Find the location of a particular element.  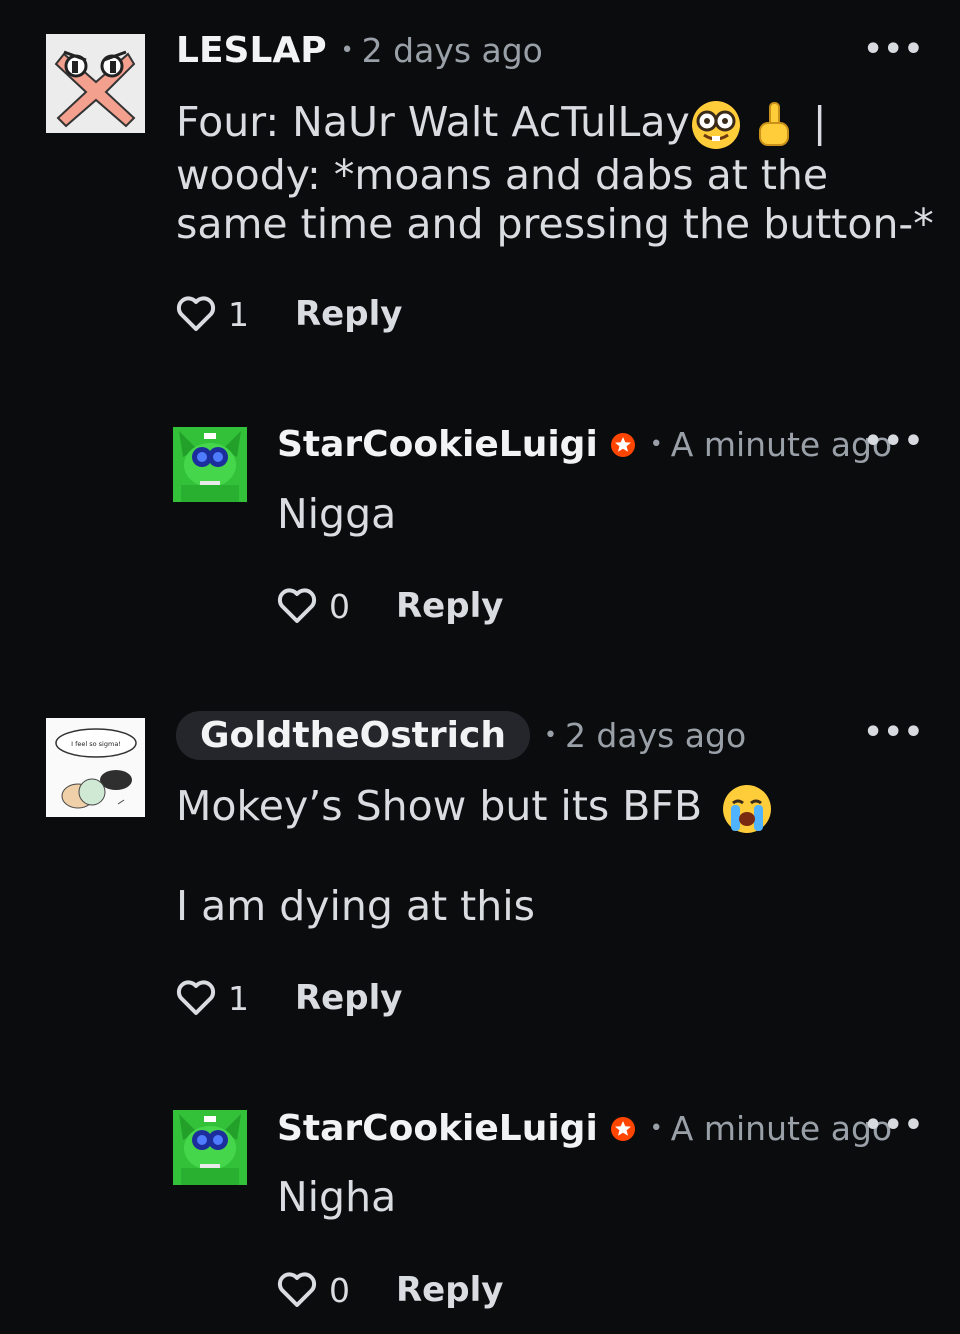

crying-face-emoji-icon is located at coordinates (747, 809).